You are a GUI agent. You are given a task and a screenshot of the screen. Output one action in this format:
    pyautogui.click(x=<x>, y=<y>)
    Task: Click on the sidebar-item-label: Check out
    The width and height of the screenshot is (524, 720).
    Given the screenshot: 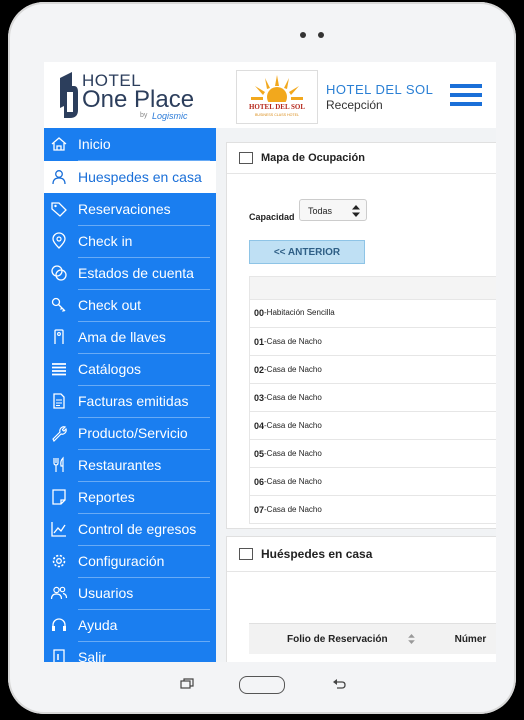 What is the action you would take?
    pyautogui.click(x=110, y=305)
    